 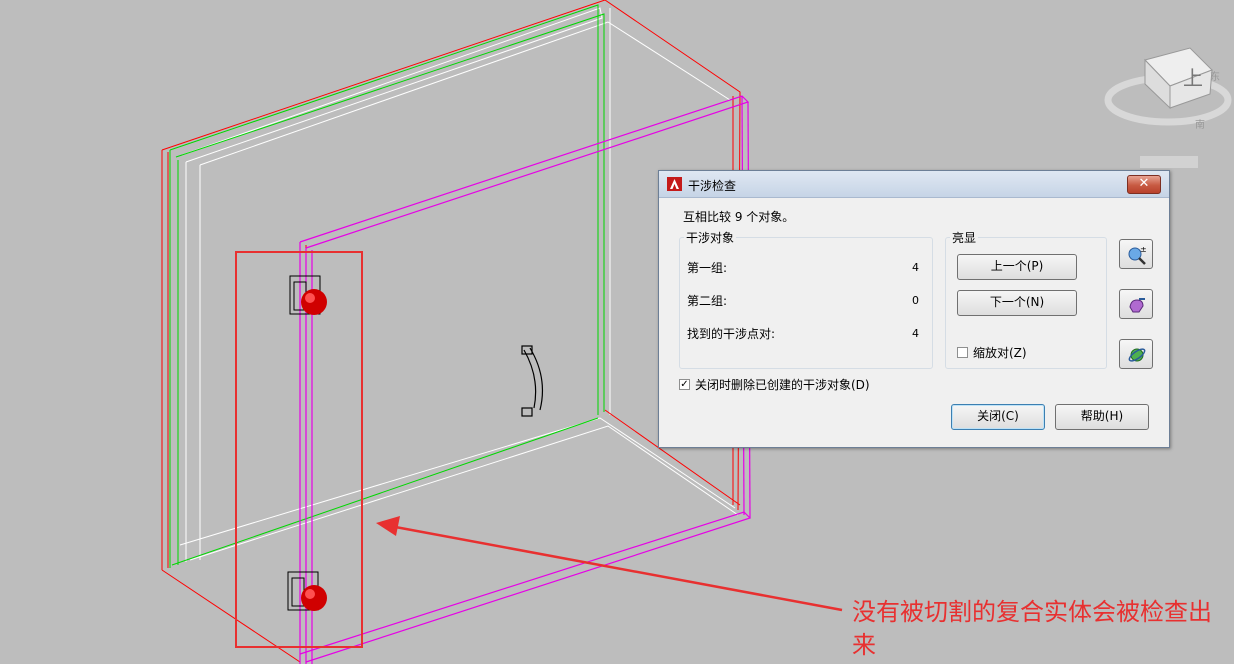 I want to click on second-set-label: 第二组:, so click(x=707, y=301).